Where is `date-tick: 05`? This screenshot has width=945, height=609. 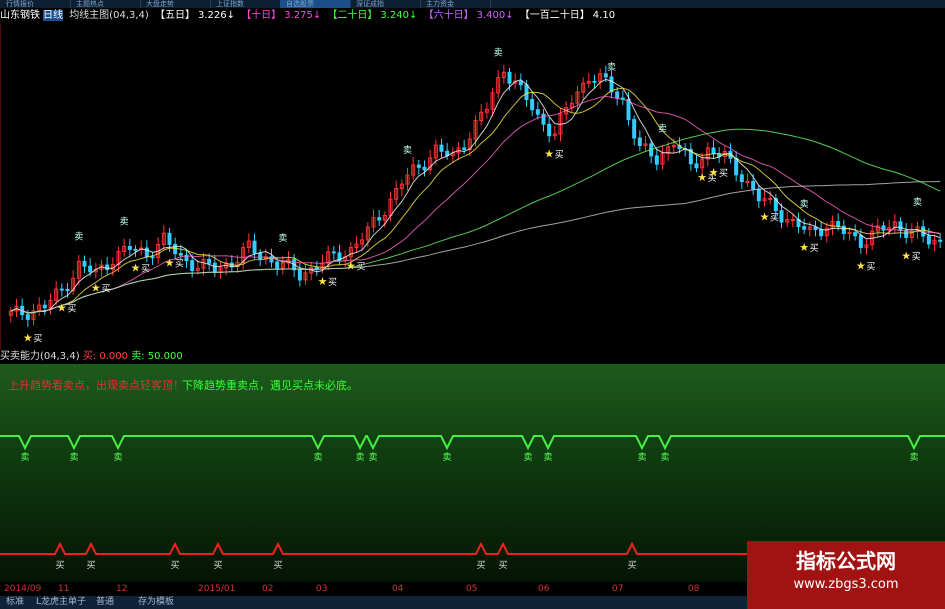 date-tick: 05 is located at coordinates (472, 589).